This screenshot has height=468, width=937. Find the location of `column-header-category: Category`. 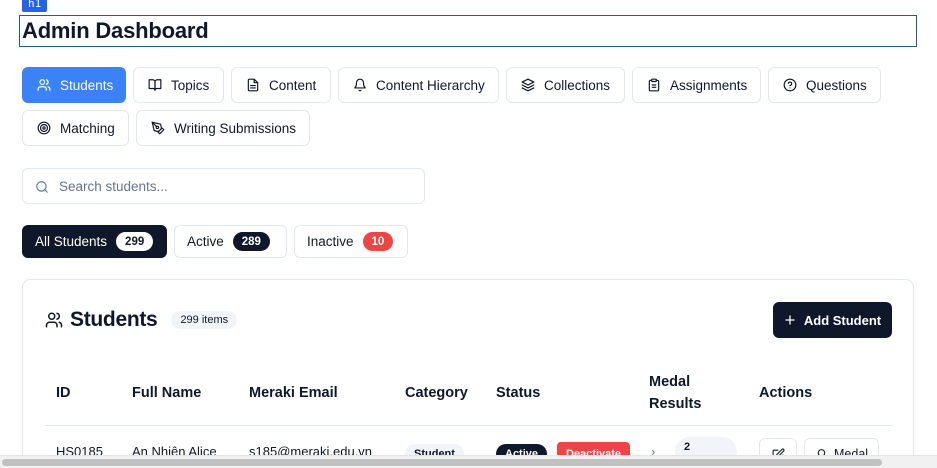

column-header-category: Category is located at coordinates (436, 393).